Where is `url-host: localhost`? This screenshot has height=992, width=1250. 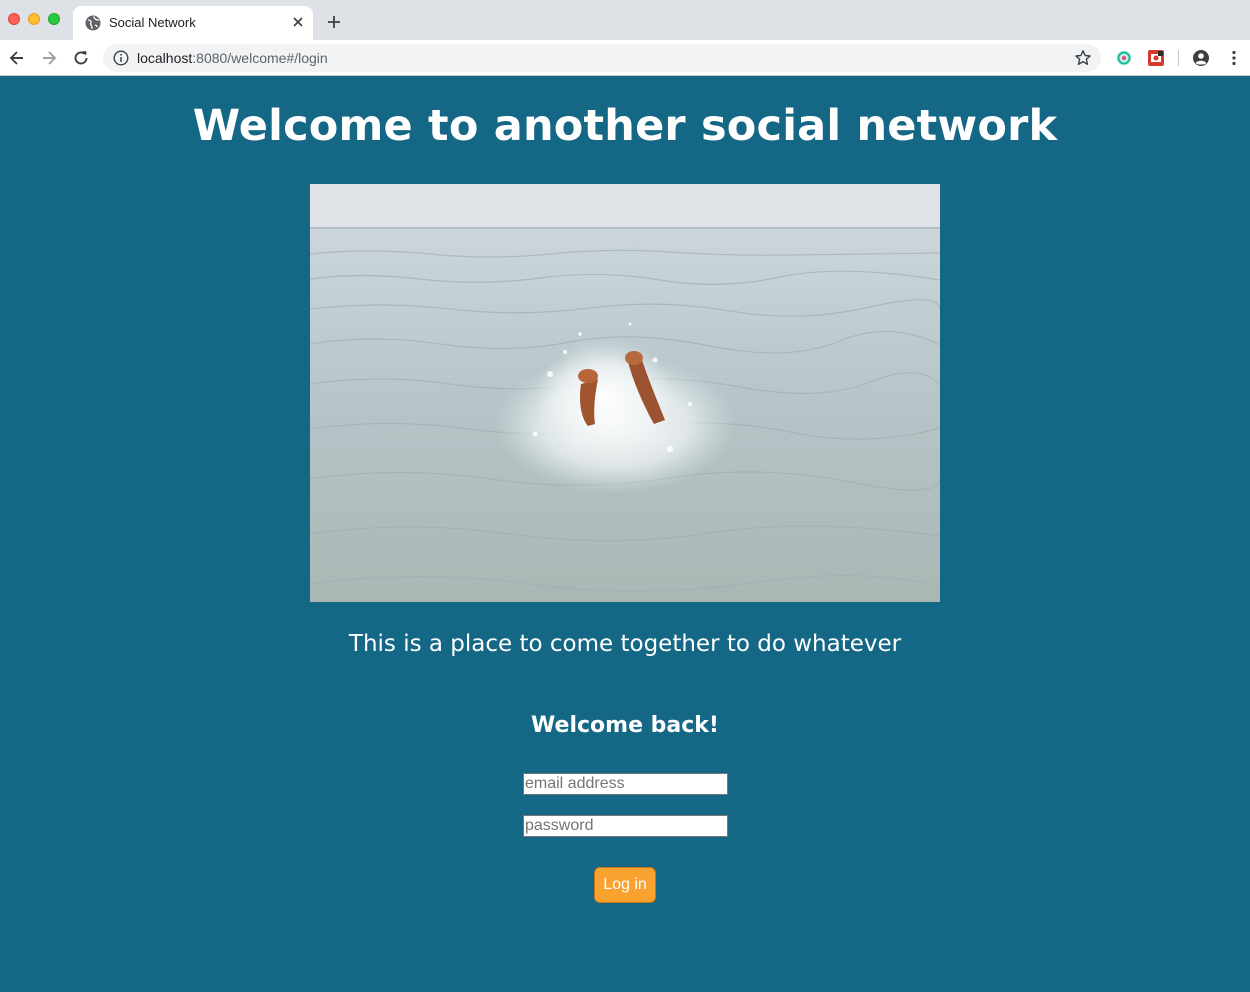
url-host: localhost is located at coordinates (165, 58).